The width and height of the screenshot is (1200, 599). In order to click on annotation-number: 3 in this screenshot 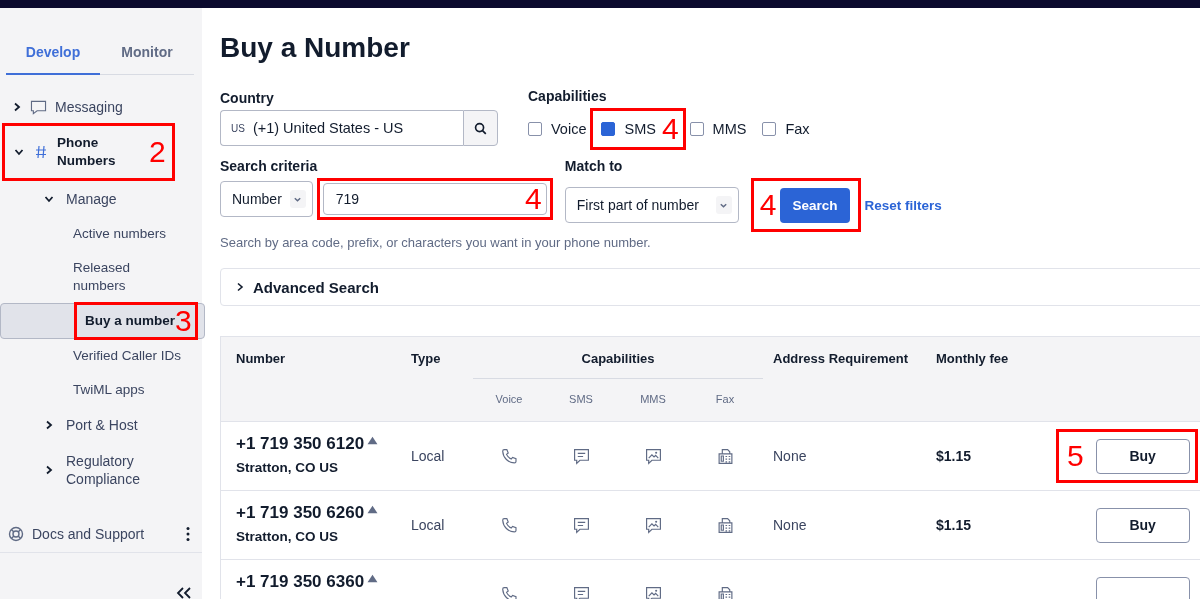, I will do `click(183, 321)`.